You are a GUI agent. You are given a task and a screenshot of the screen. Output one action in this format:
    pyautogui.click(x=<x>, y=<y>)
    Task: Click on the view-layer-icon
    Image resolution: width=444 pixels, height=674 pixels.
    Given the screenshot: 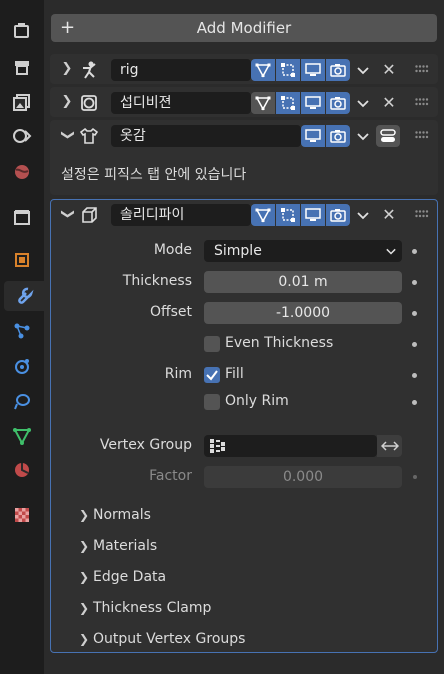 What is the action you would take?
    pyautogui.click(x=22, y=137)
    